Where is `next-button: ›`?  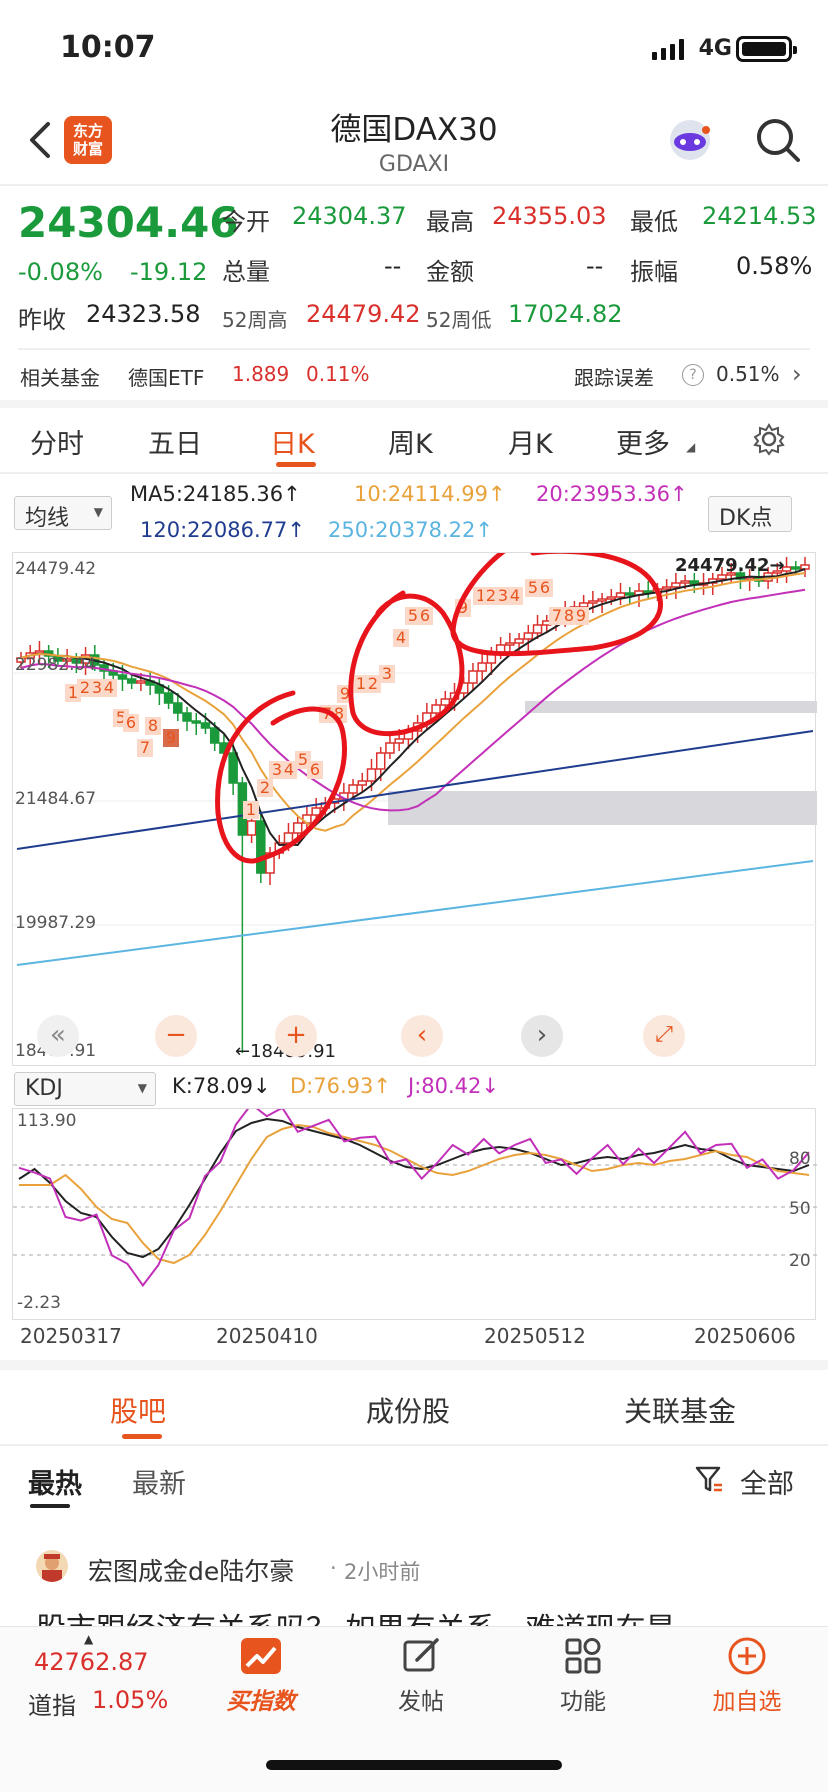 next-button: › is located at coordinates (542, 1036).